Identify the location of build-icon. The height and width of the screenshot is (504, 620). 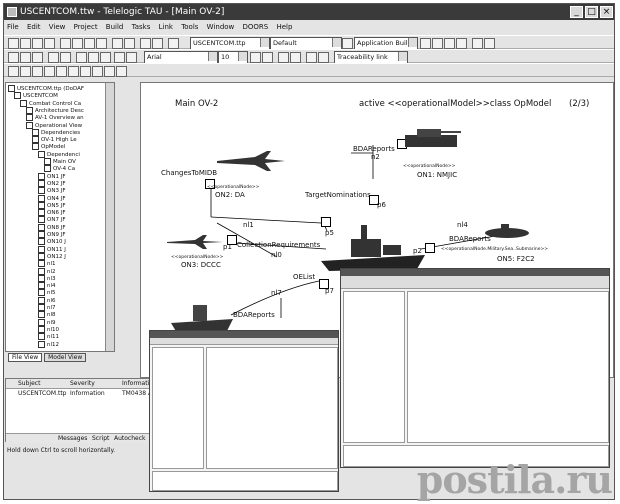
(347, 43).